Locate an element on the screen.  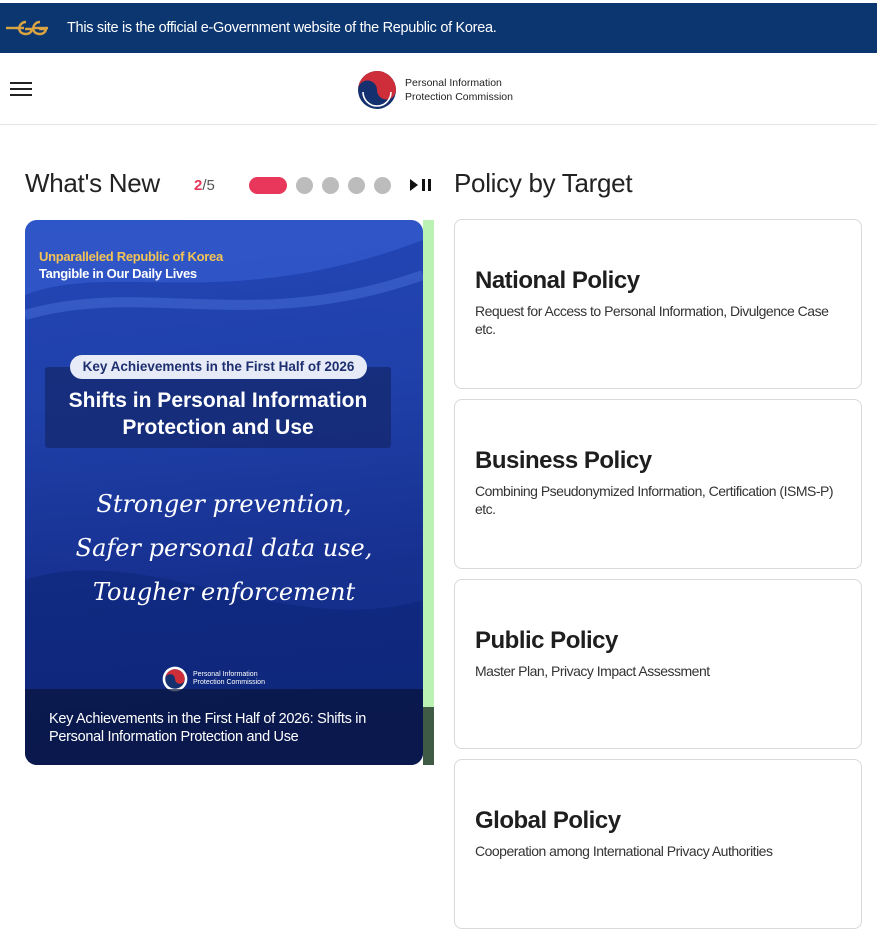
play-pause-icon is located at coordinates (421, 185).